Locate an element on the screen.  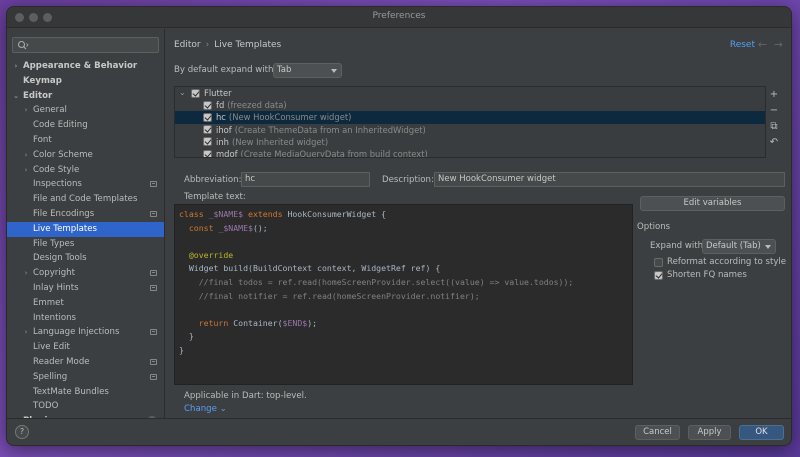
breadcrumb: Editor › Live Templates is located at coordinates (227, 45).